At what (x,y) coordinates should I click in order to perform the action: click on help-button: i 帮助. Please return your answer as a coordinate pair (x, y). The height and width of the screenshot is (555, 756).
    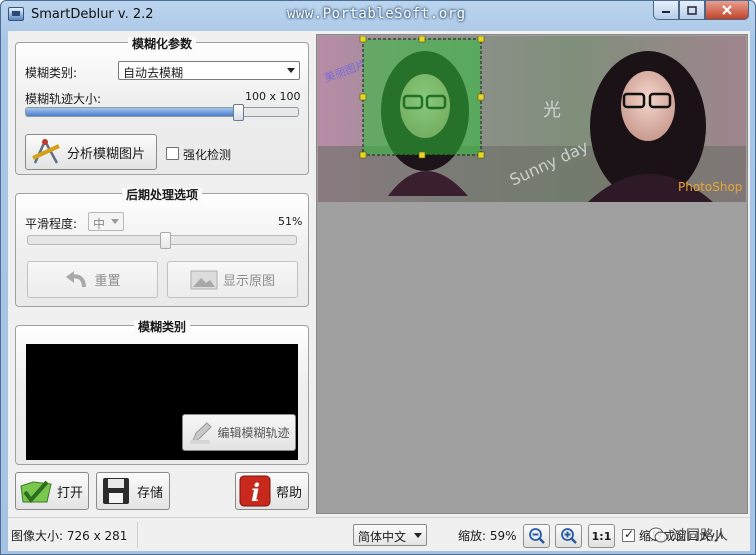
    Looking at the image, I should click on (272, 491).